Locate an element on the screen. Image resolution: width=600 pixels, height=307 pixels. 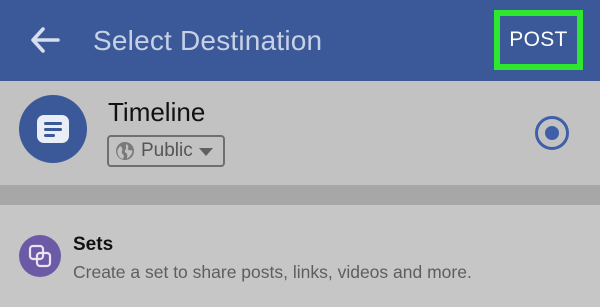
back-button is located at coordinates (45, 40).